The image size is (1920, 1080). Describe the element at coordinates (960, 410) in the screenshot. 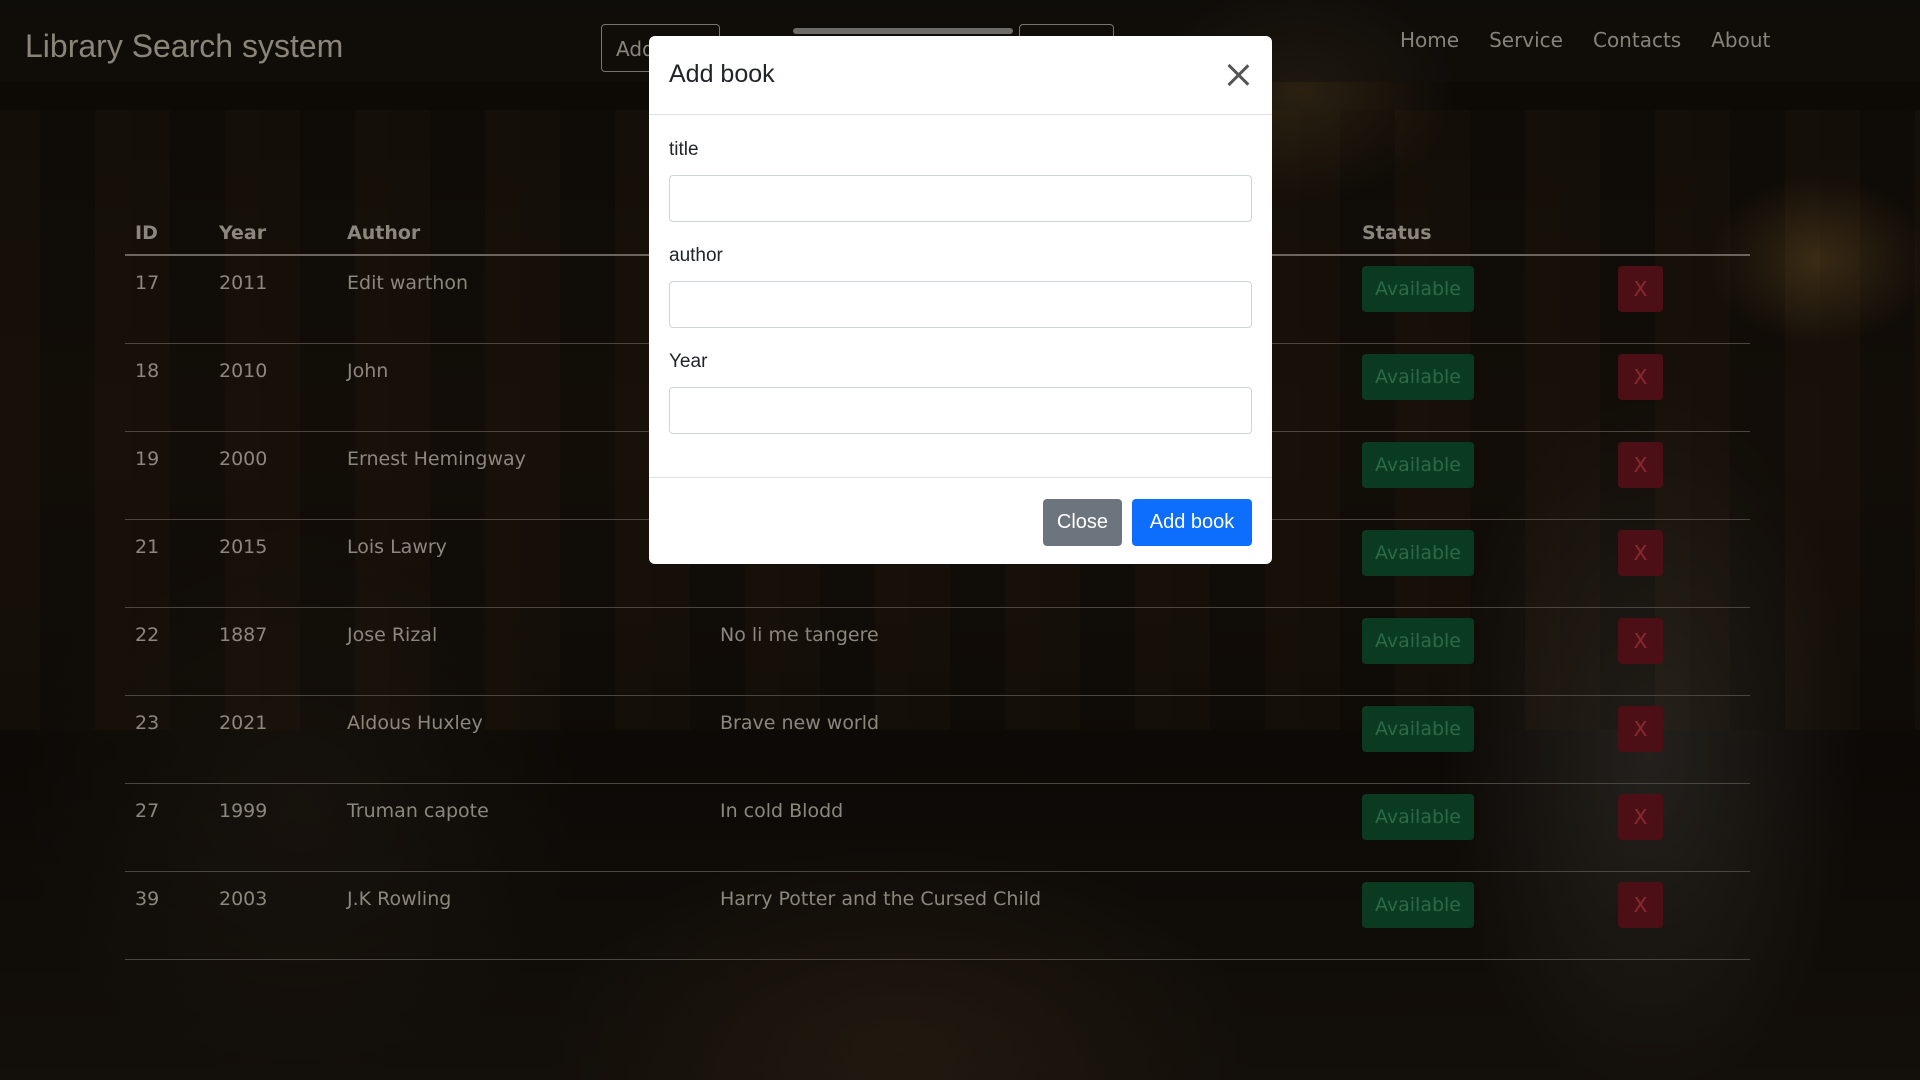

I see `year-input` at that location.